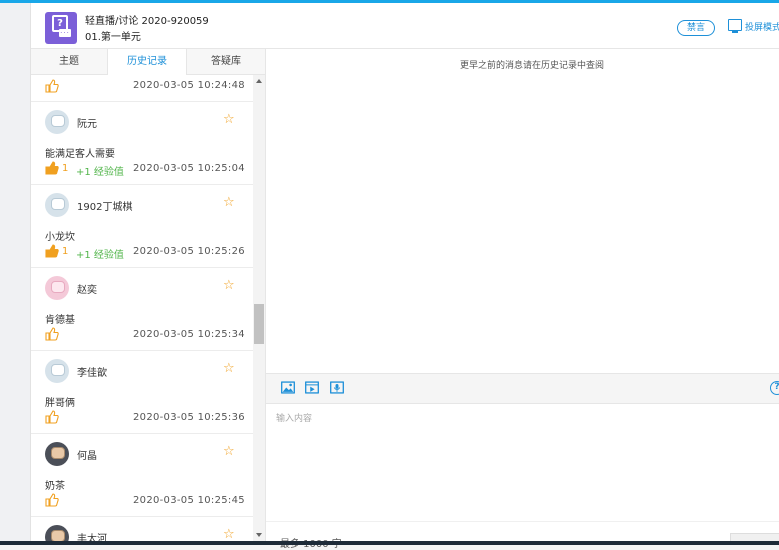 The width and height of the screenshot is (779, 550). Describe the element at coordinates (189, 251) in the screenshot. I see `message-time: 2020-03-05 10:25:26` at that location.